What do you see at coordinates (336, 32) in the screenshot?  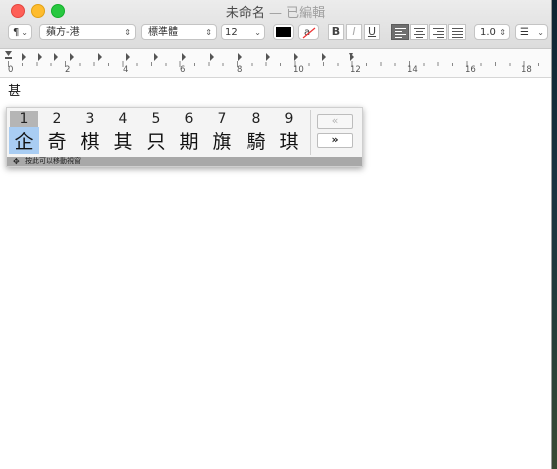 I see `bold-button: B` at bounding box center [336, 32].